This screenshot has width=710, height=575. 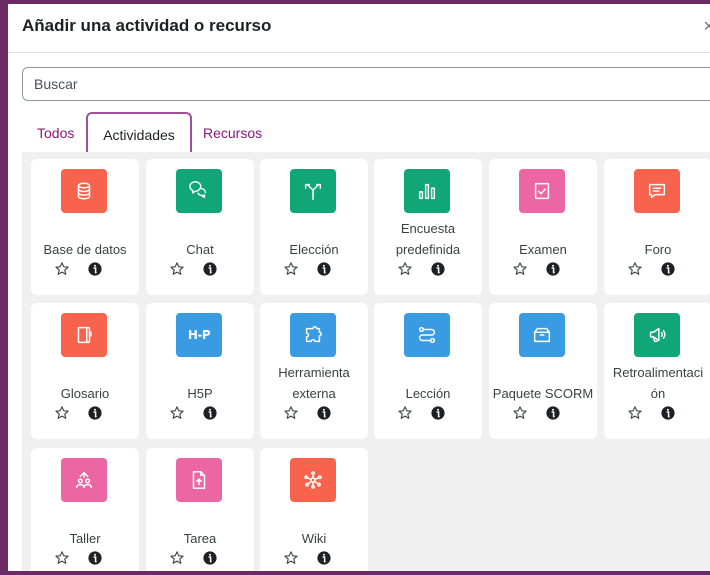 I want to click on activity-name: Base de datos, so click(x=85, y=249).